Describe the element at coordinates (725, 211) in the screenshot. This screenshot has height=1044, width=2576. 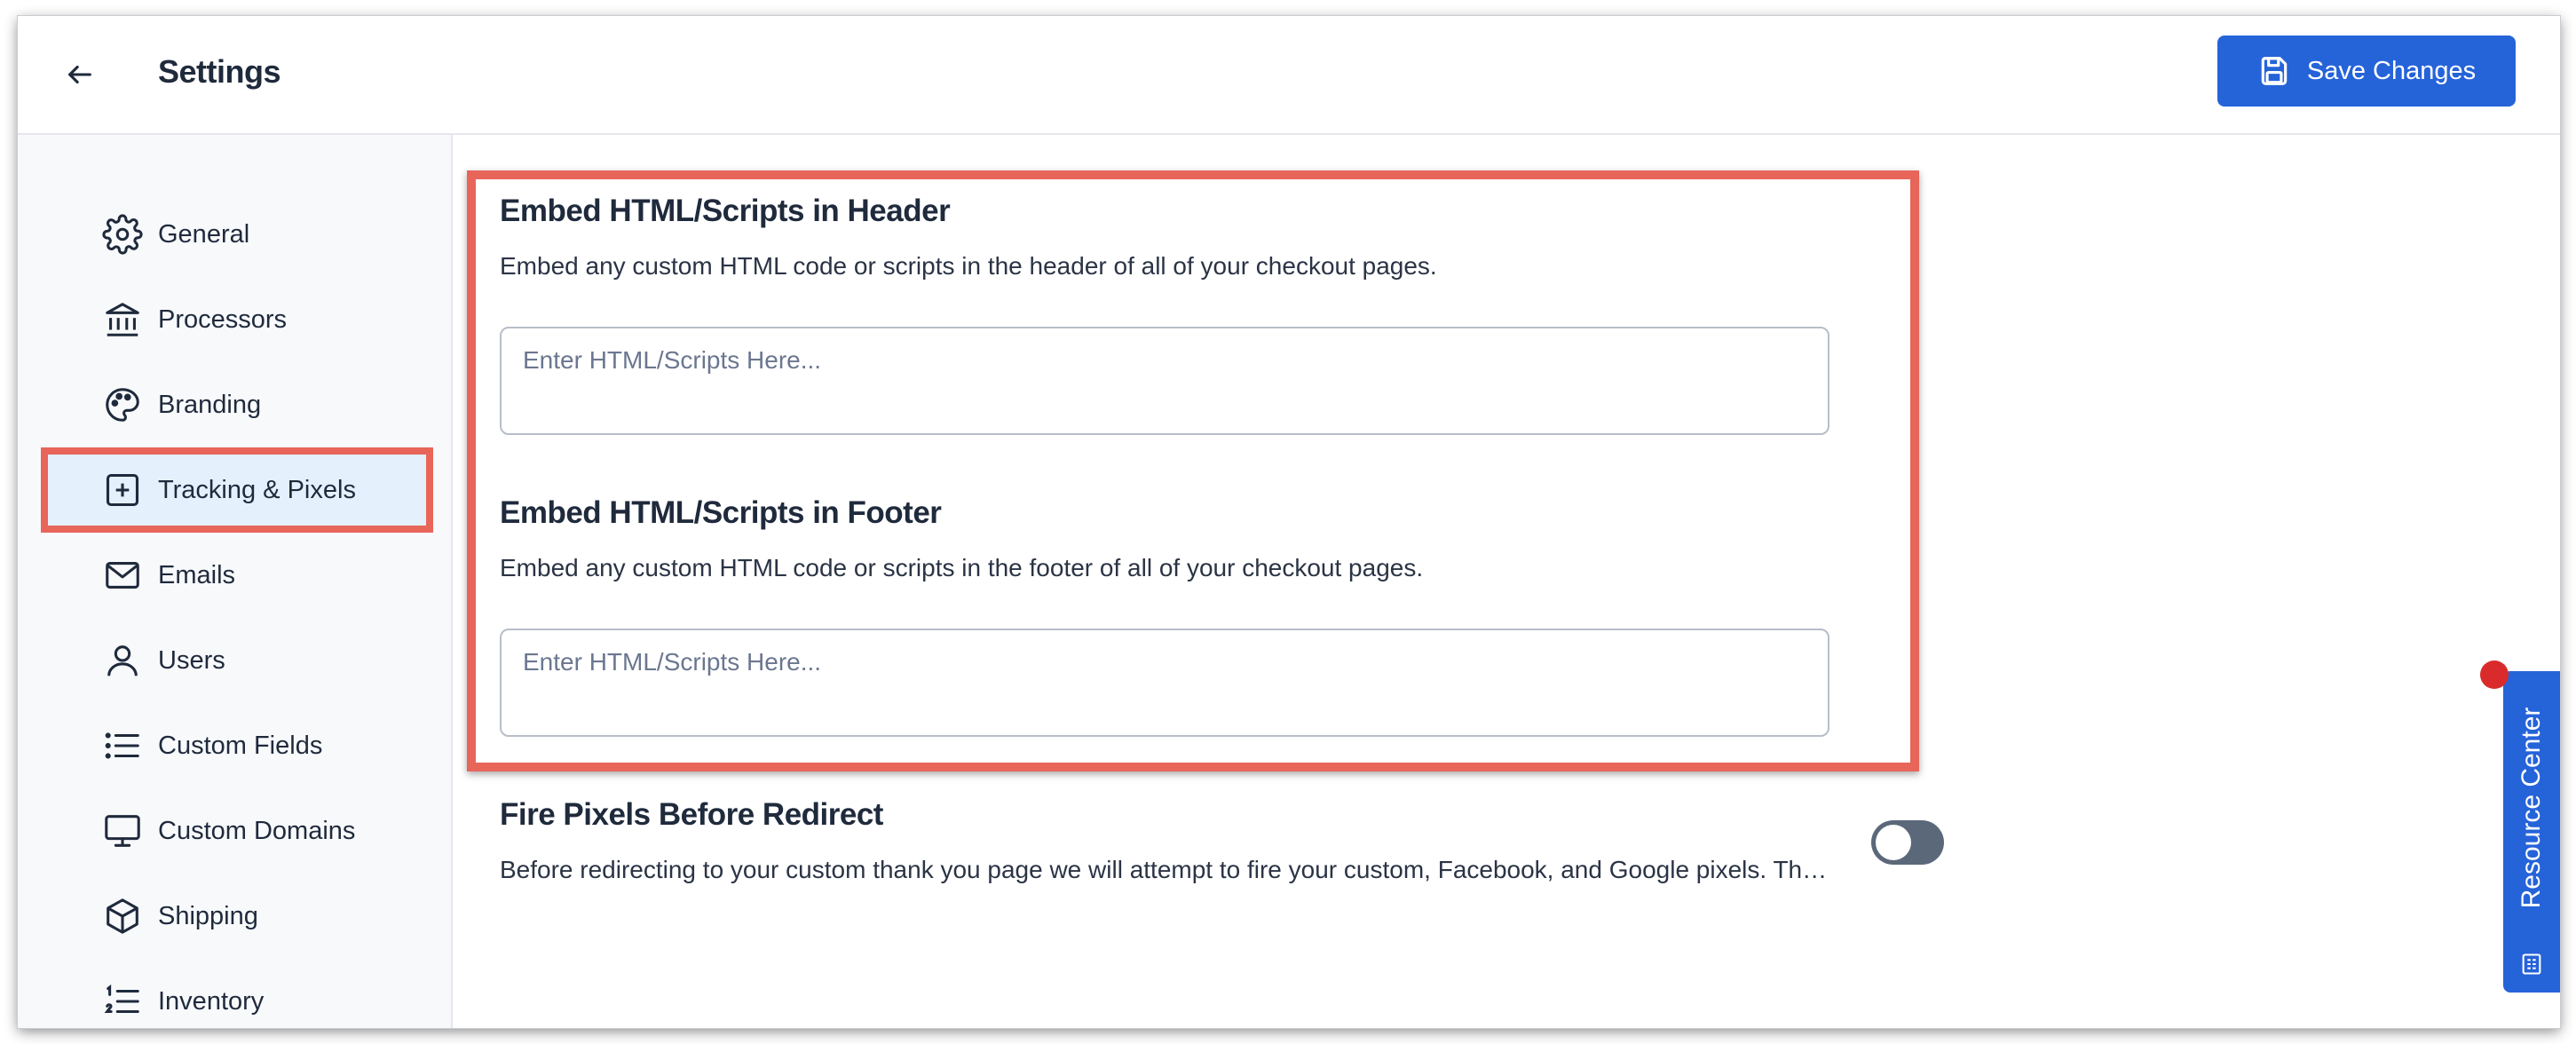
I see `header-scripts-title: Embed HTML/Scripts in Header` at that location.